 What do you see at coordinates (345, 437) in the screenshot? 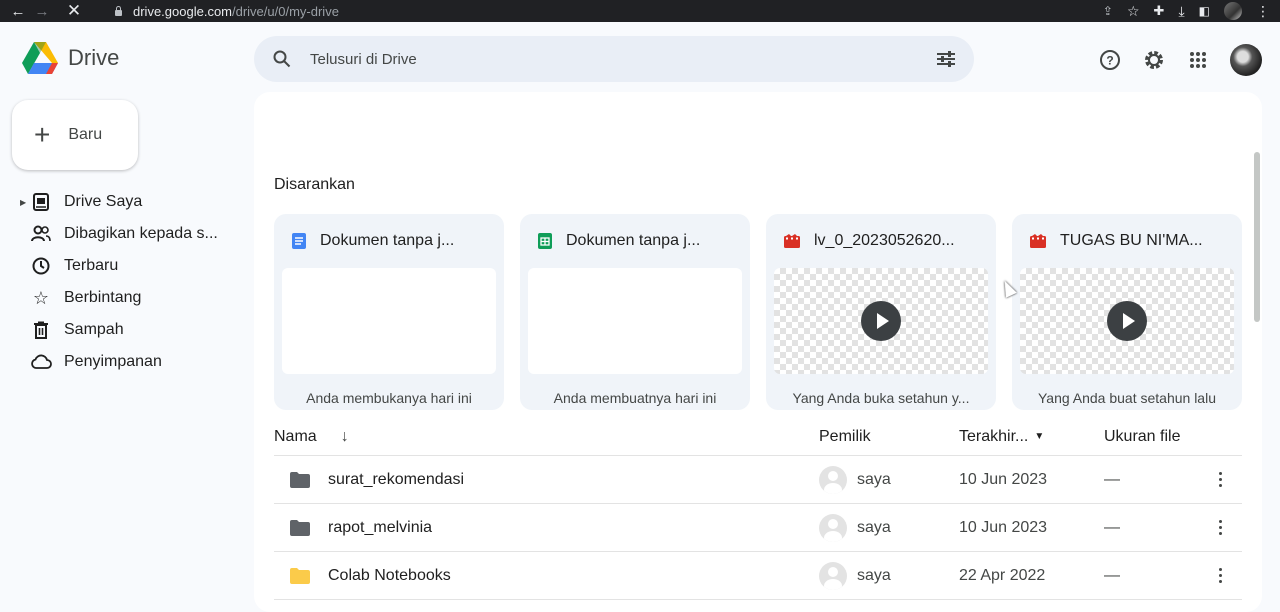
I see `sort-arrow-down-icon: ↓` at bounding box center [345, 437].